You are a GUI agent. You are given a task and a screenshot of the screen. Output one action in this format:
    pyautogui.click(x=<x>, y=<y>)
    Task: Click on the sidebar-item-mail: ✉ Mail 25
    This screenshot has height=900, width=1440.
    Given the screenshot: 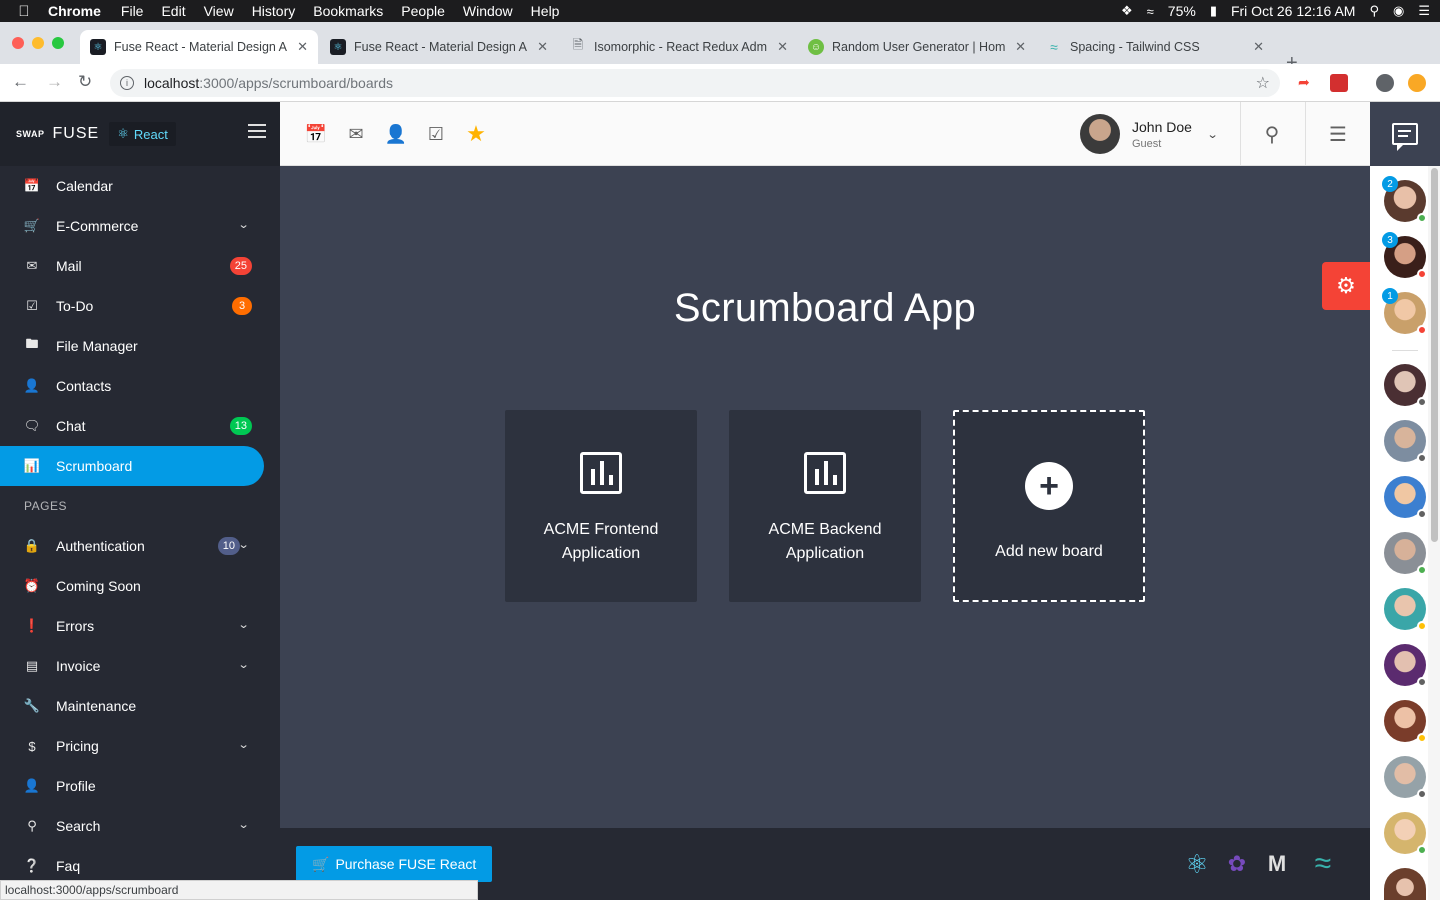 What is the action you would take?
    pyautogui.click(x=140, y=266)
    